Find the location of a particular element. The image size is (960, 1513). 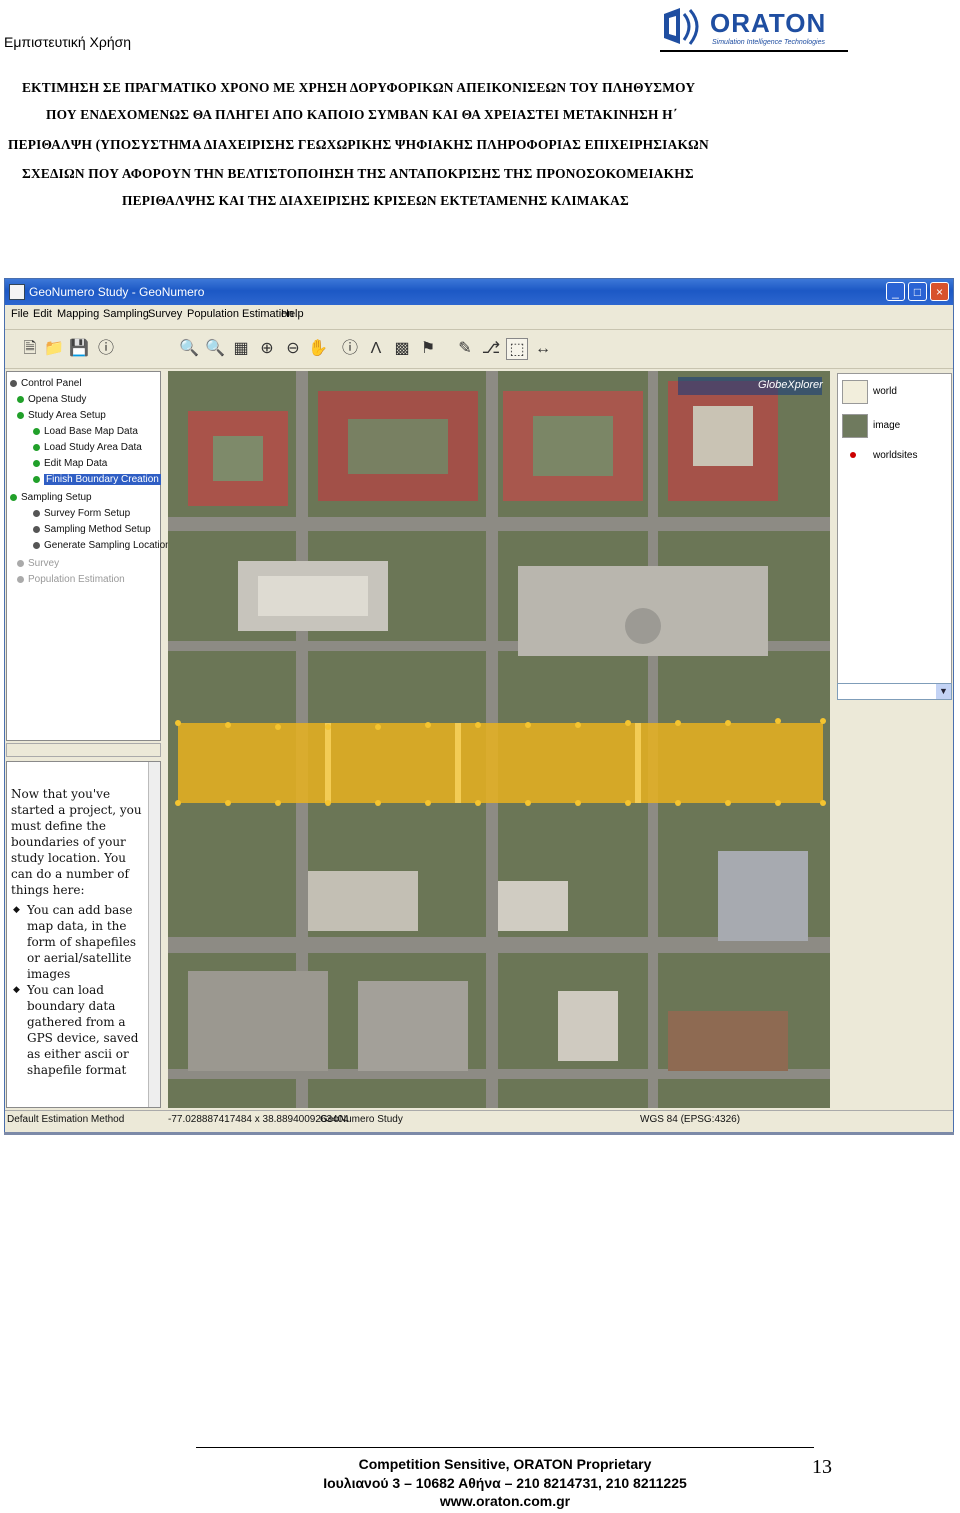

globexplorer-badge: GlobeXplorer is located at coordinates (790, 385).